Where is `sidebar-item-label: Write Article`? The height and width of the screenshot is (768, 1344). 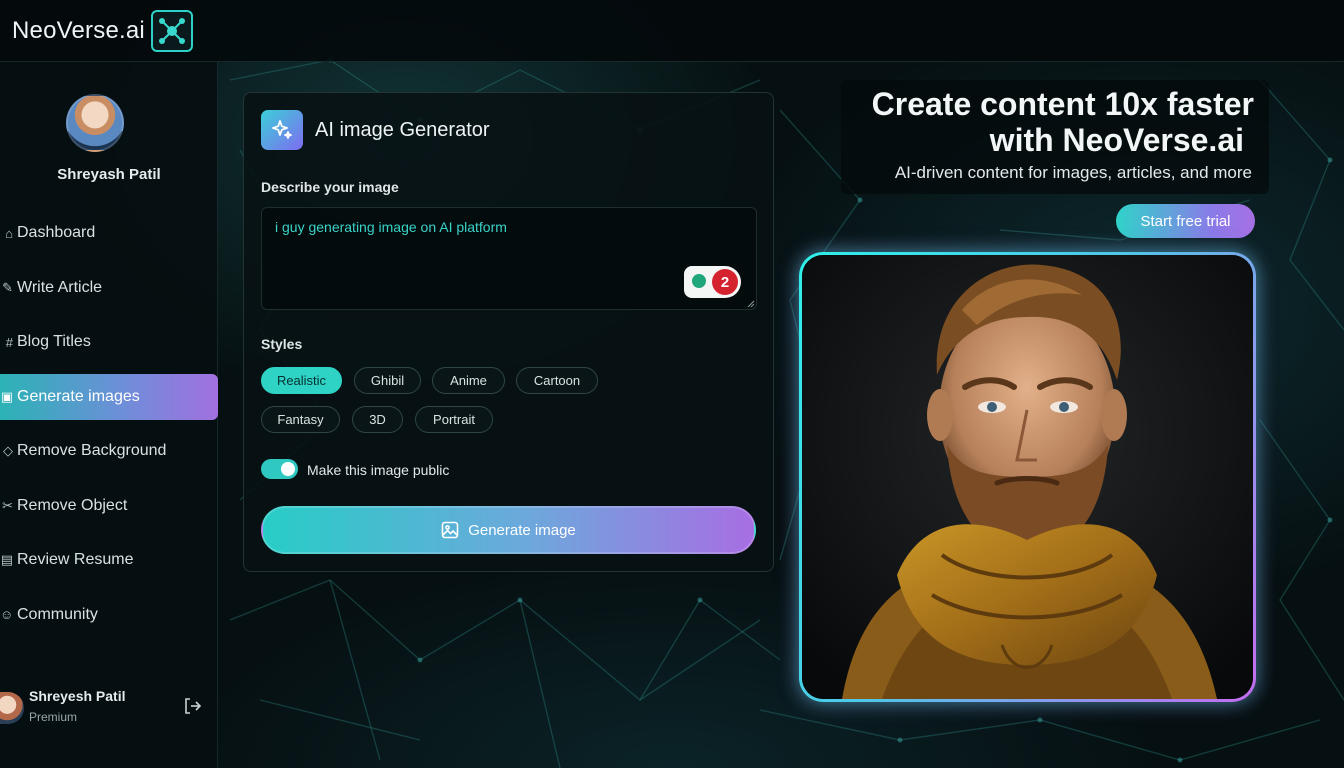 sidebar-item-label: Write Article is located at coordinates (60, 287).